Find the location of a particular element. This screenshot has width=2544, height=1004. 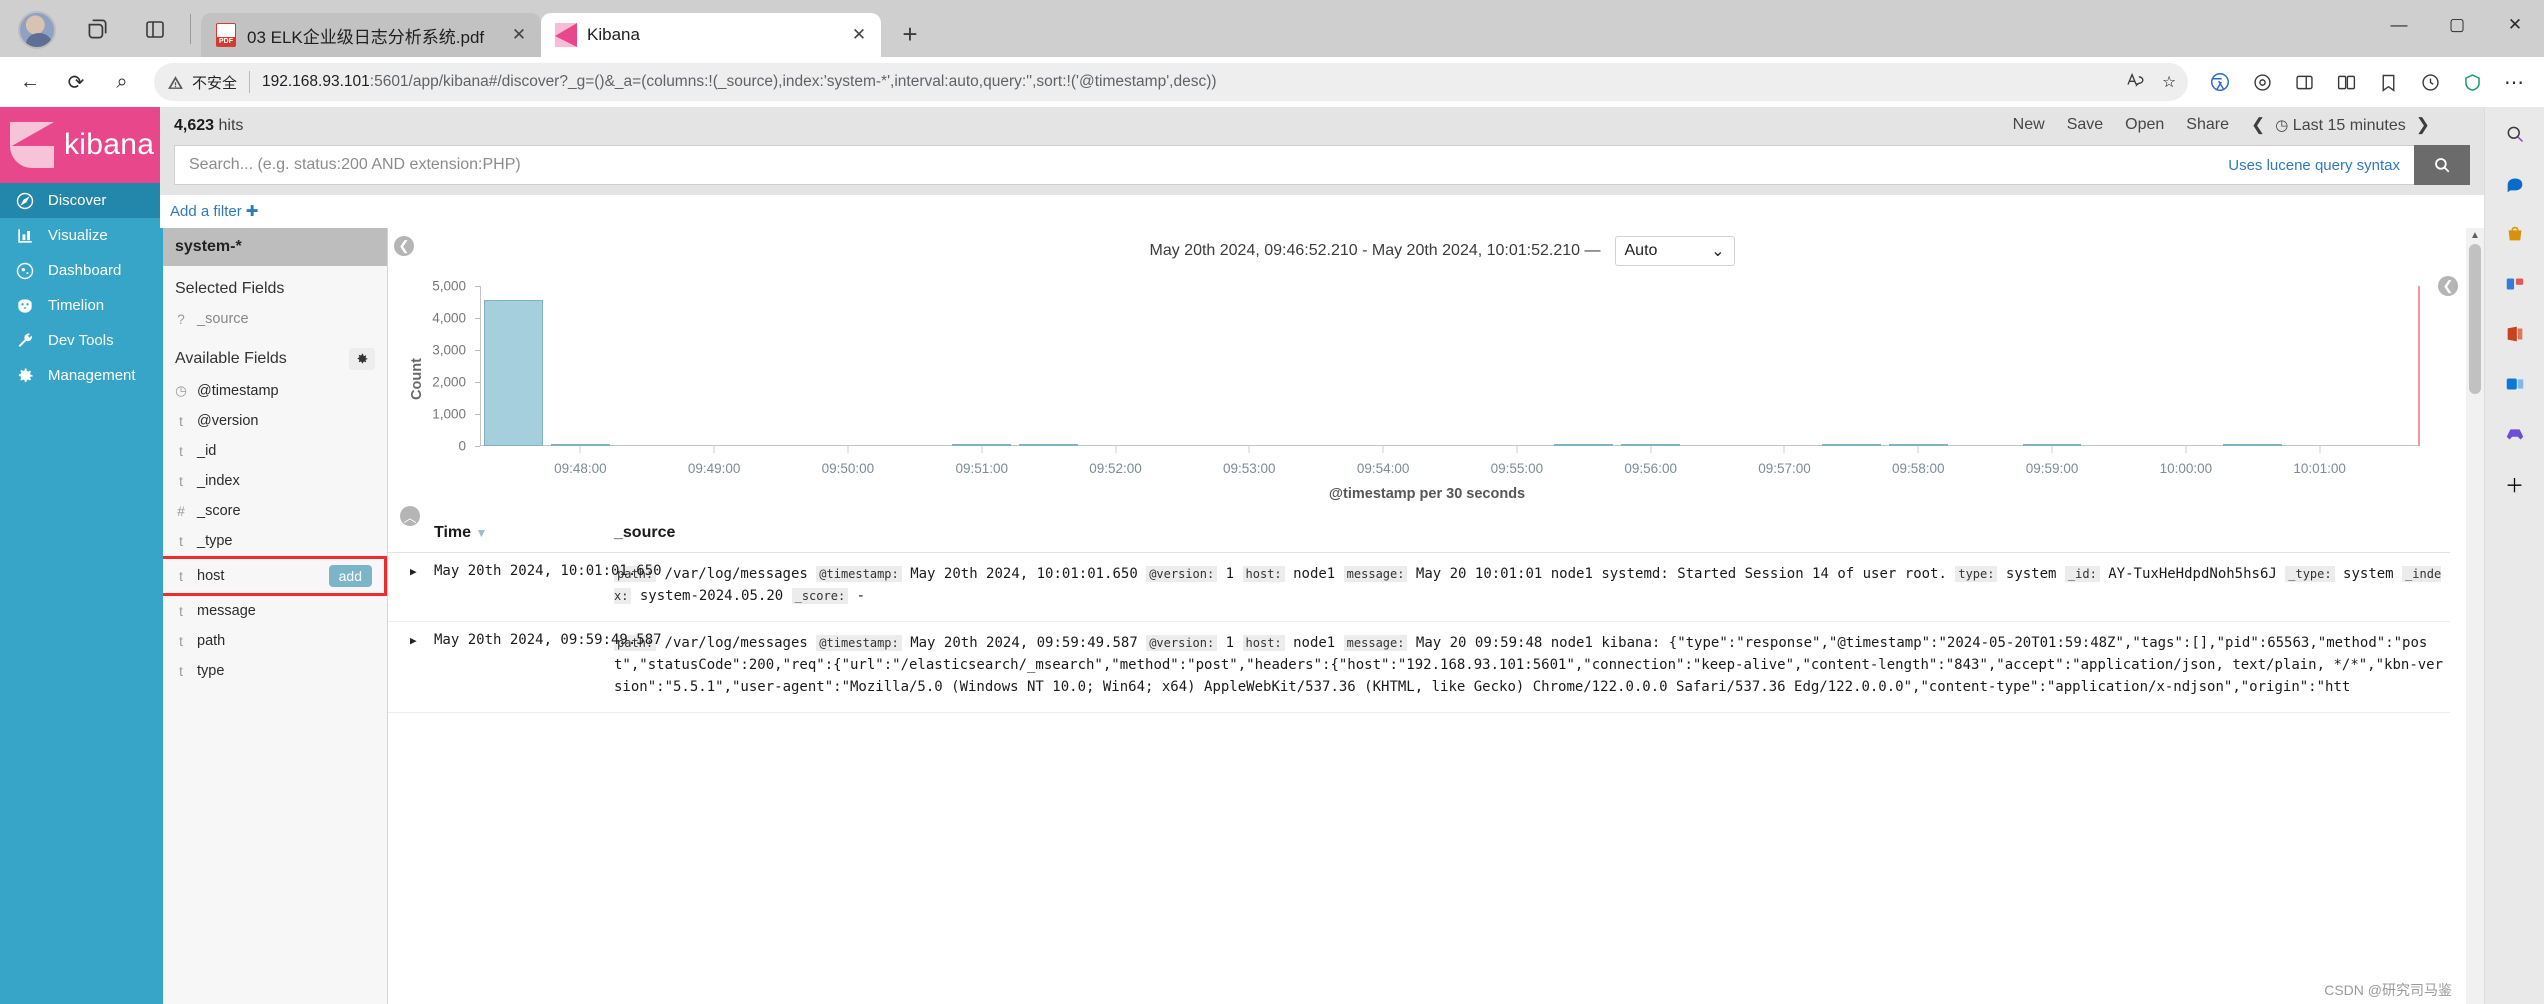

field-path: t path is located at coordinates (275, 641).